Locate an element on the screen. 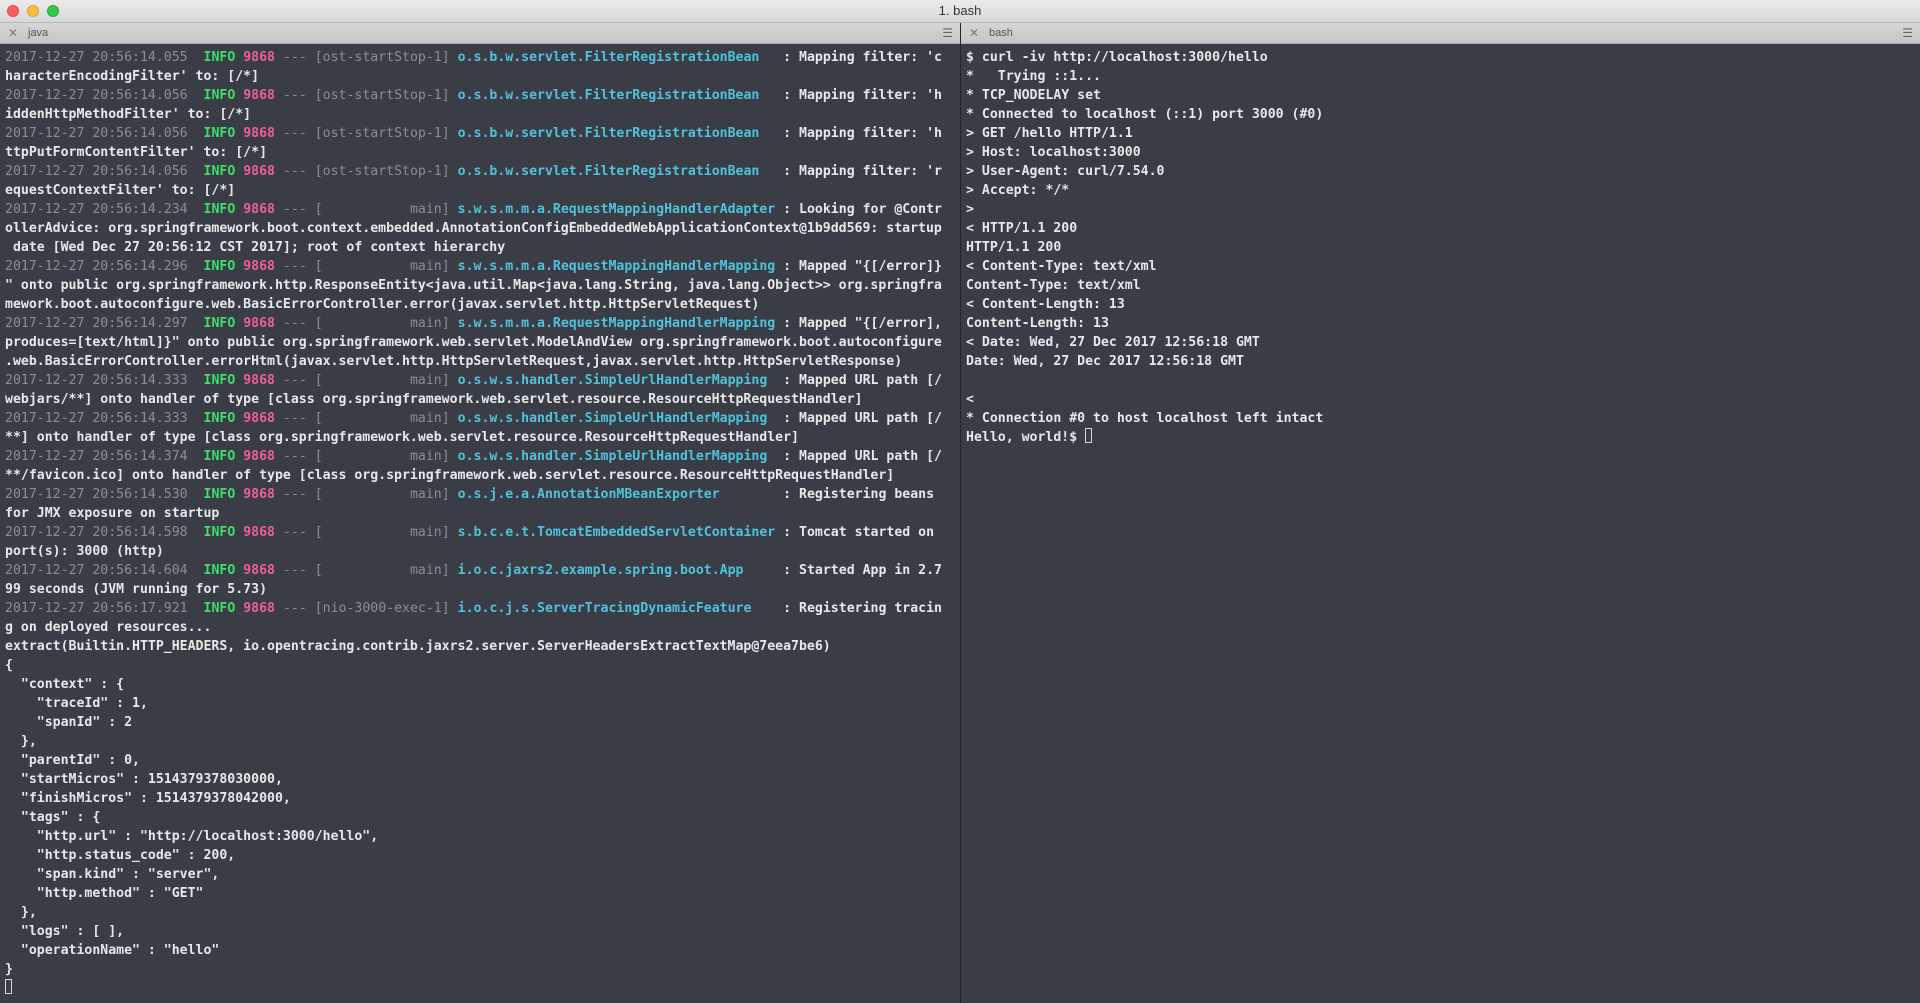 The height and width of the screenshot is (1003, 1920). log-line-continuation: haracterEncodingFilter' to: [/*] is located at coordinates (132, 76).